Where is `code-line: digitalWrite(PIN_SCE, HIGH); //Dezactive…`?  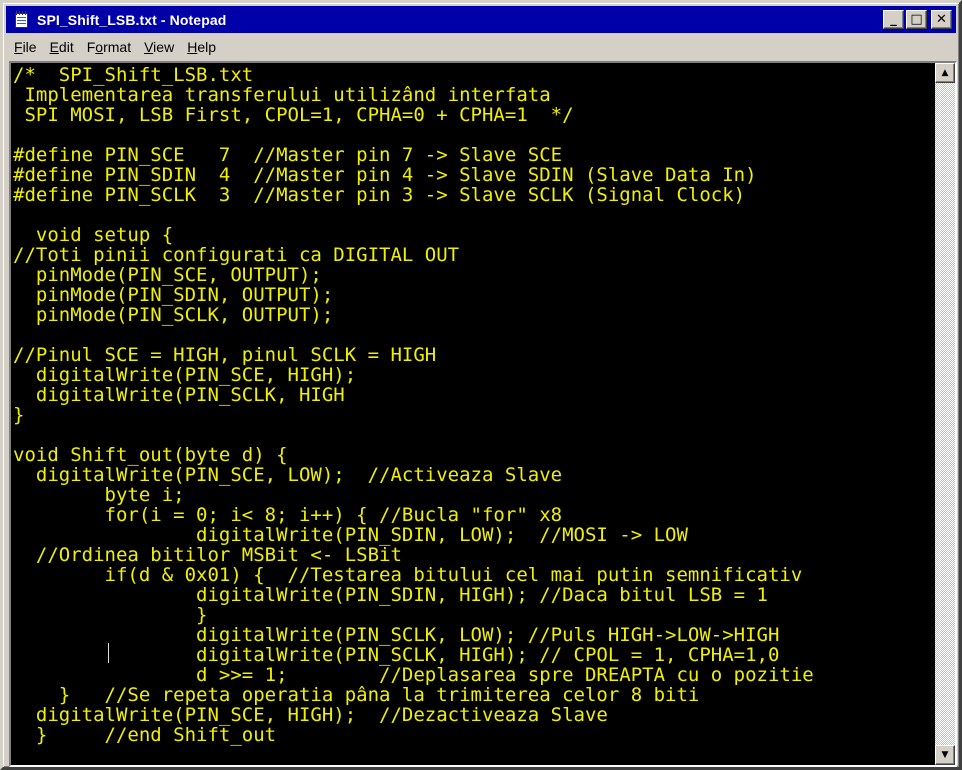
code-line: digitalWrite(PIN_SCE, HIGH); //Dezactive… is located at coordinates (310, 715).